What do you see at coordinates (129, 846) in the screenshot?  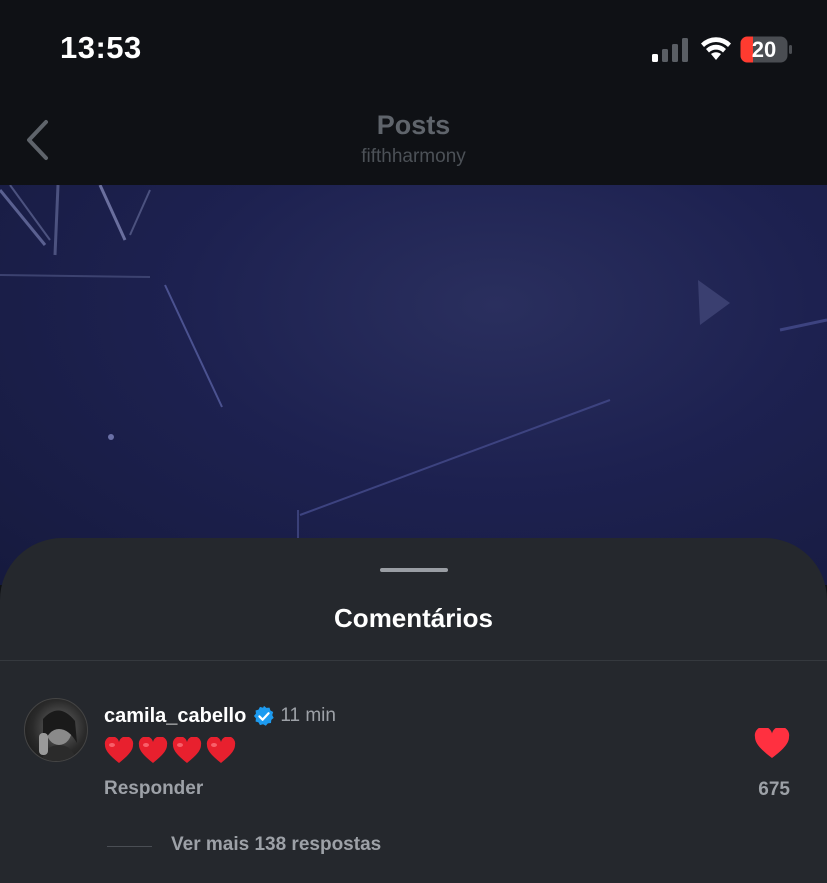 I see `replies-divider` at bounding box center [129, 846].